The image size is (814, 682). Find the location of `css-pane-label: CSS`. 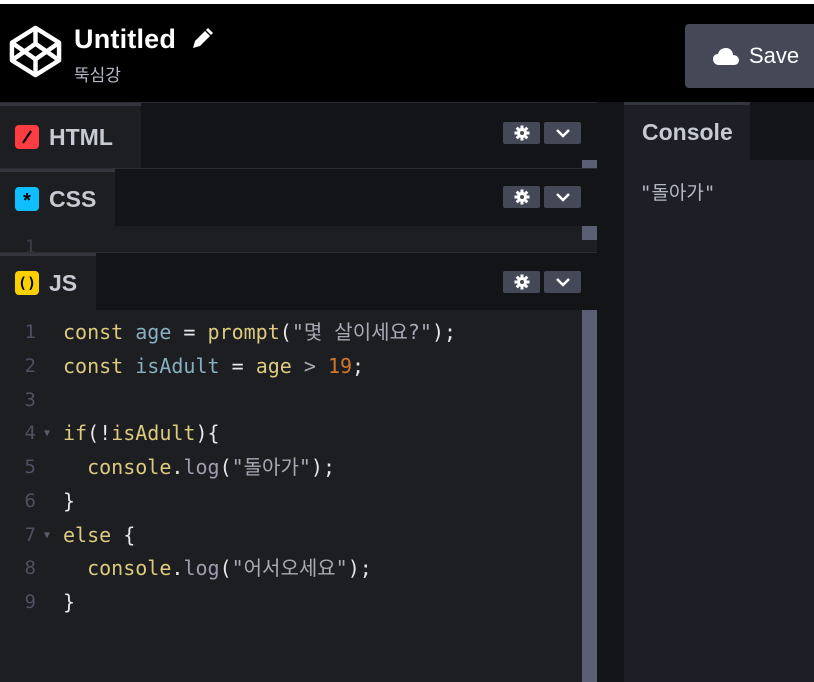

css-pane-label: CSS is located at coordinates (73, 198).